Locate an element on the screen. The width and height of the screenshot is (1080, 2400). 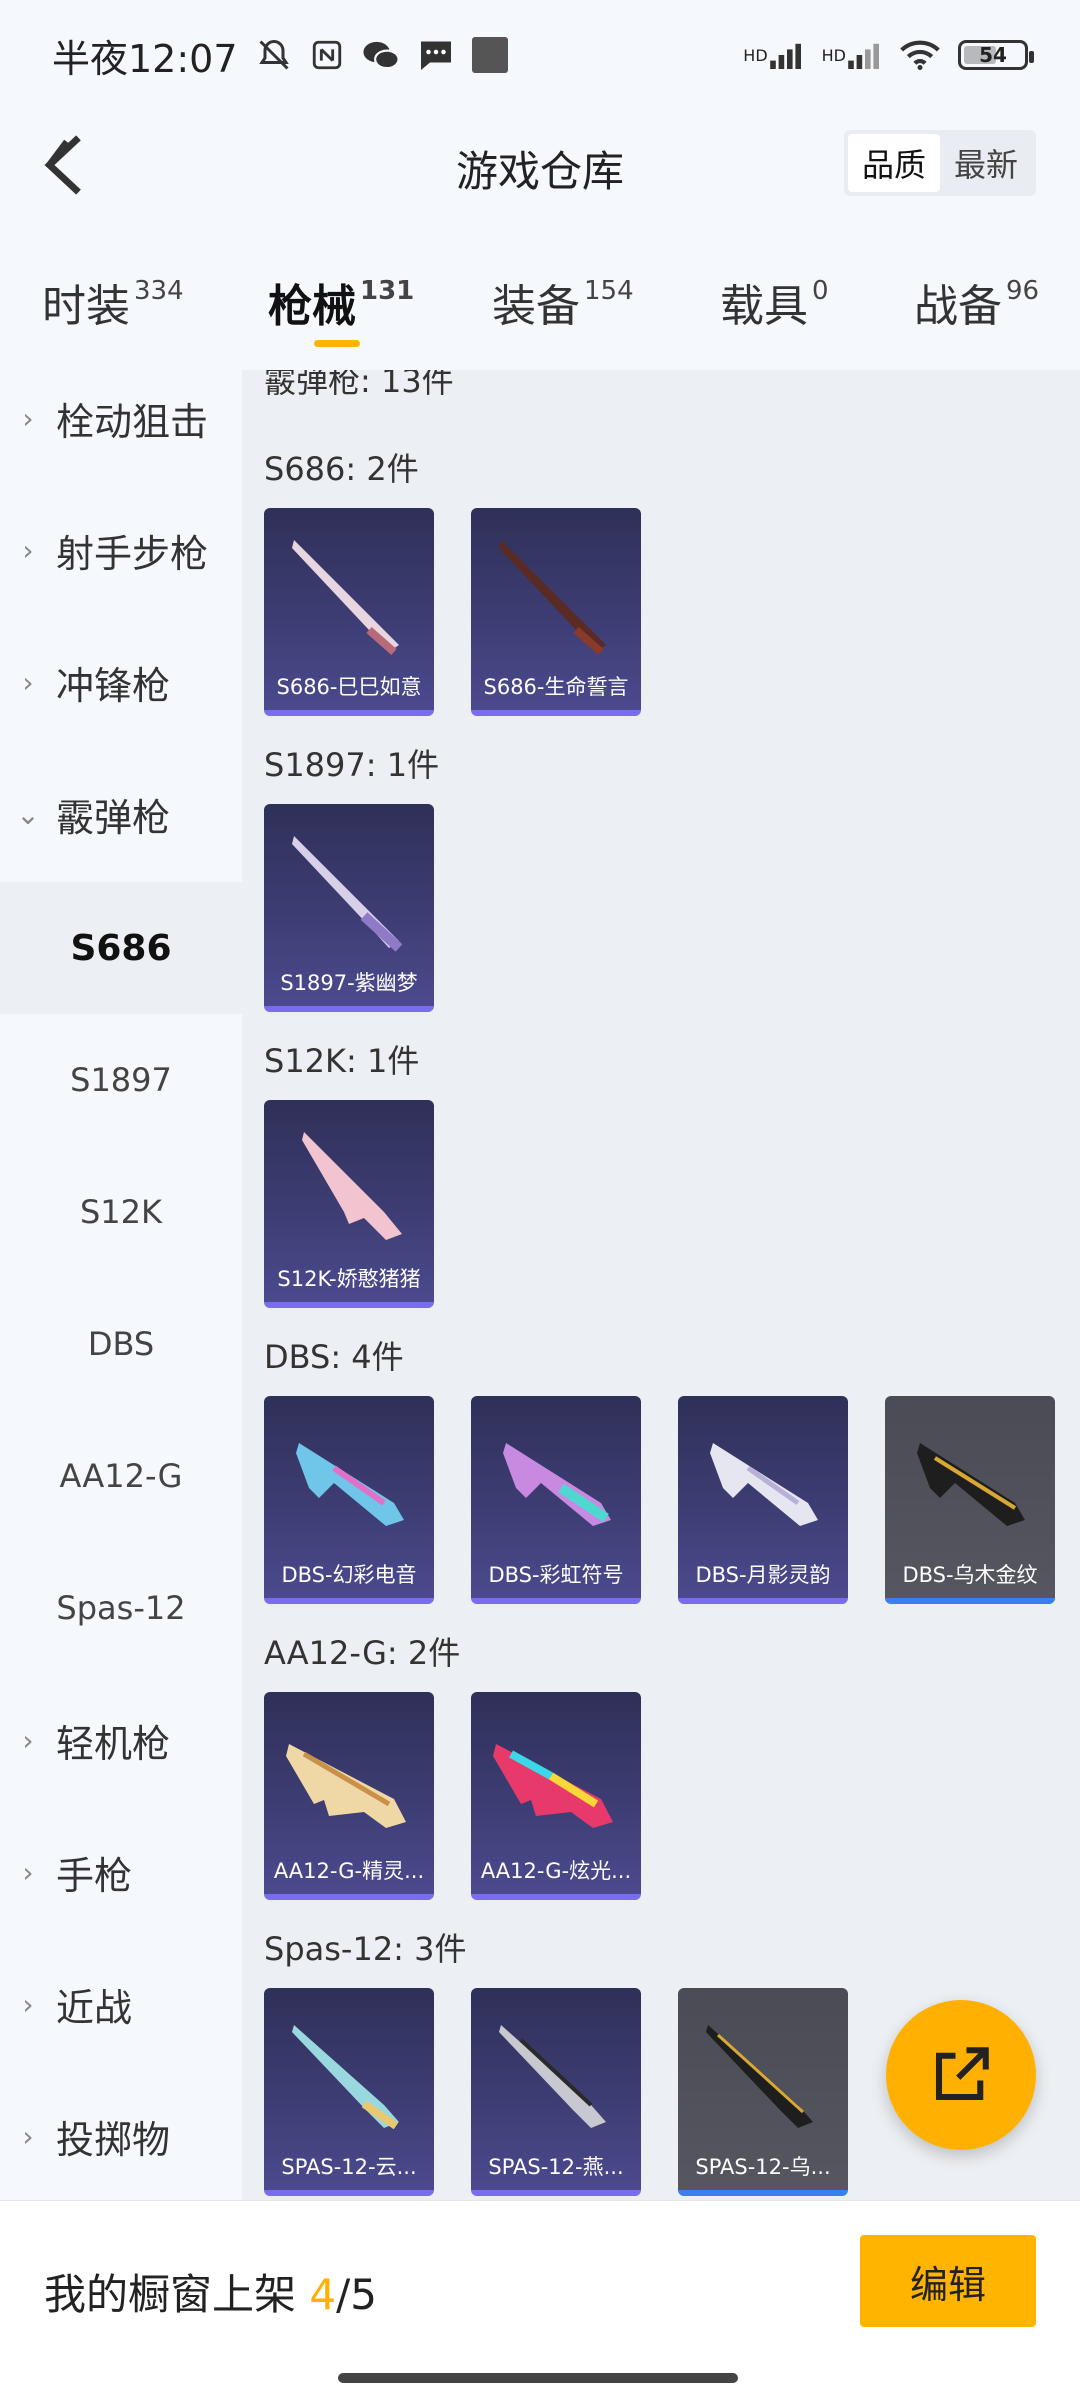
sort-quality-button: 品质 is located at coordinates (893, 163).